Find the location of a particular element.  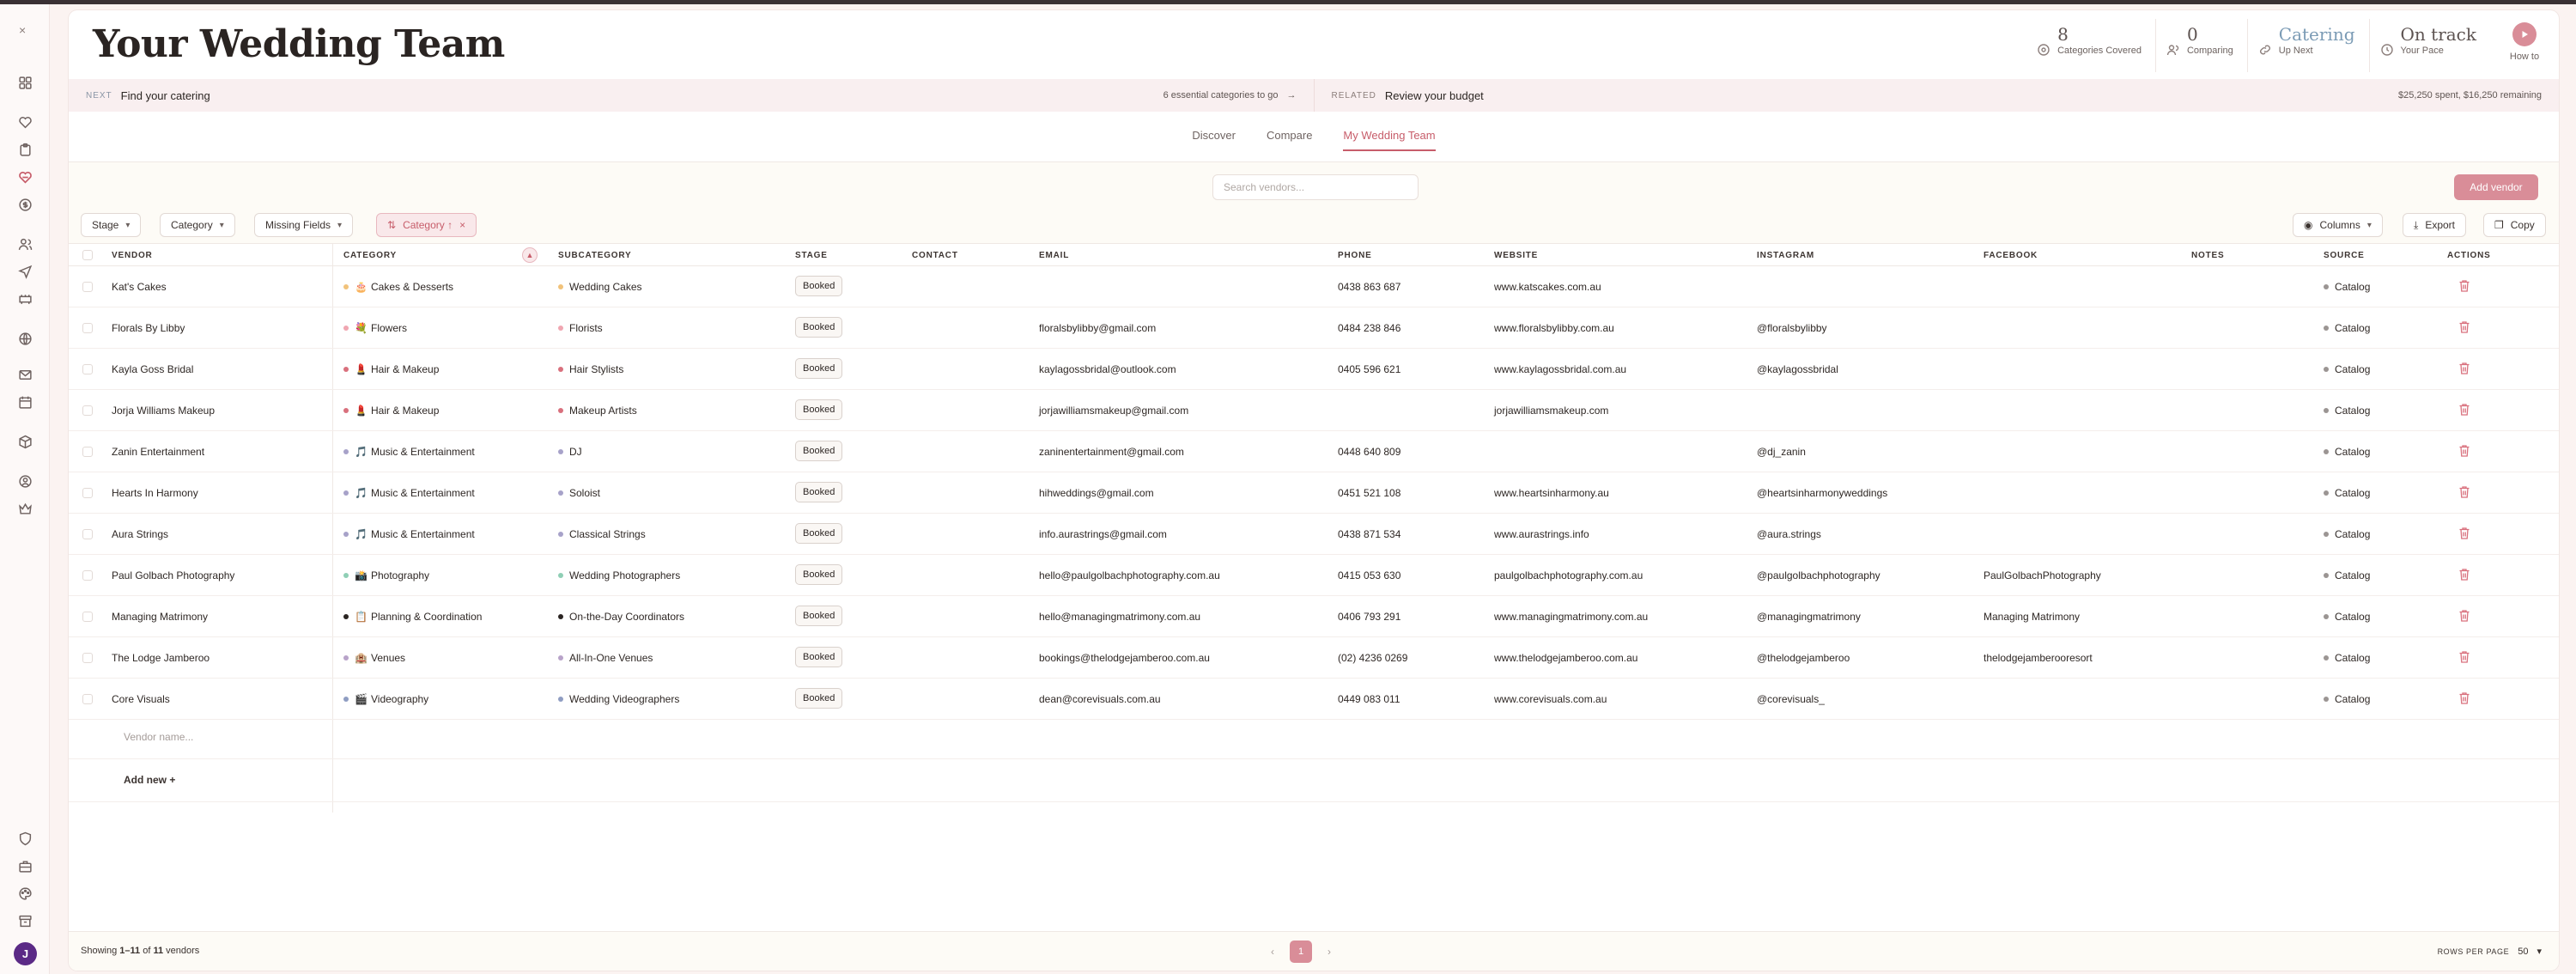

export-button: ⤓ Export is located at coordinates (2434, 225).